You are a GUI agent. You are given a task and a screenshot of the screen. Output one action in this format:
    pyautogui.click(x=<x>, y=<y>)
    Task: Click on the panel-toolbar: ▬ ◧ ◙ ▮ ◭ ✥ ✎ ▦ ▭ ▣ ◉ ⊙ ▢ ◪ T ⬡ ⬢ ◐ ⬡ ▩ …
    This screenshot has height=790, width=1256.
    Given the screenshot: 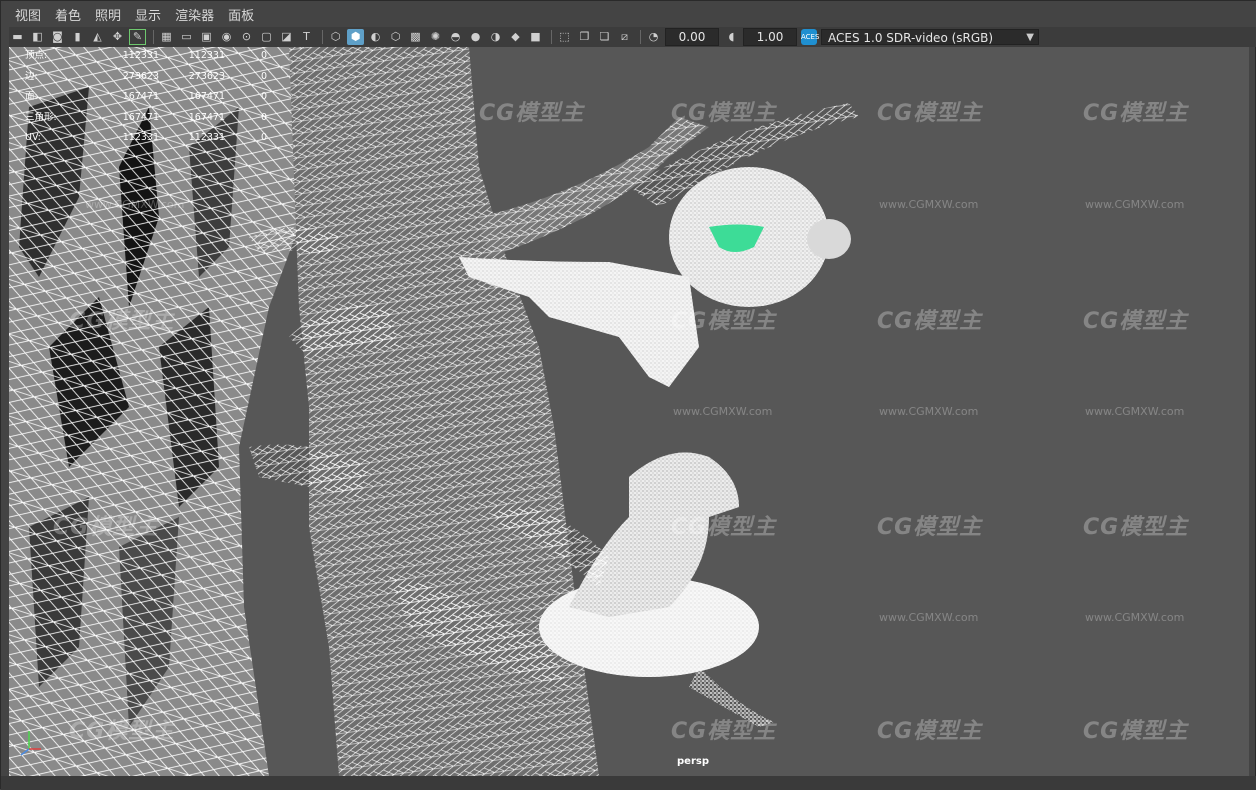 What is the action you would take?
    pyautogui.click(x=632, y=37)
    